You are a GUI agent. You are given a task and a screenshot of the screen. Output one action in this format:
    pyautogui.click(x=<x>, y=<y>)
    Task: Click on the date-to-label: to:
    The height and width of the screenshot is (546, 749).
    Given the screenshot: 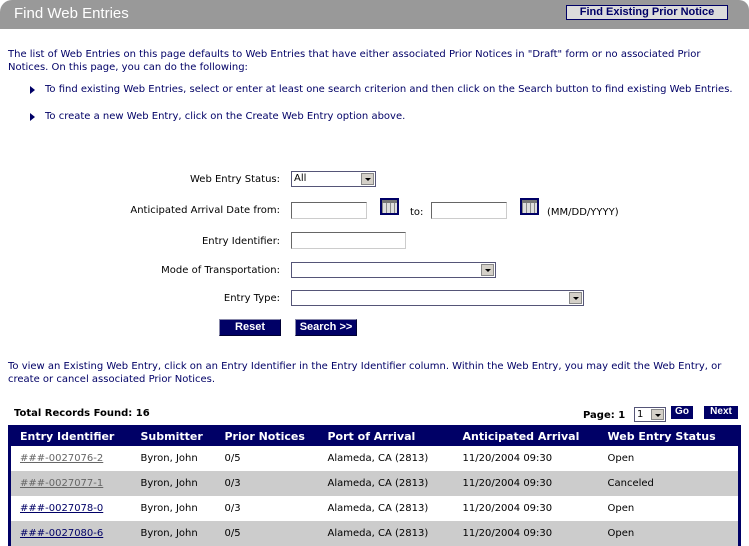 What is the action you would take?
    pyautogui.click(x=417, y=212)
    